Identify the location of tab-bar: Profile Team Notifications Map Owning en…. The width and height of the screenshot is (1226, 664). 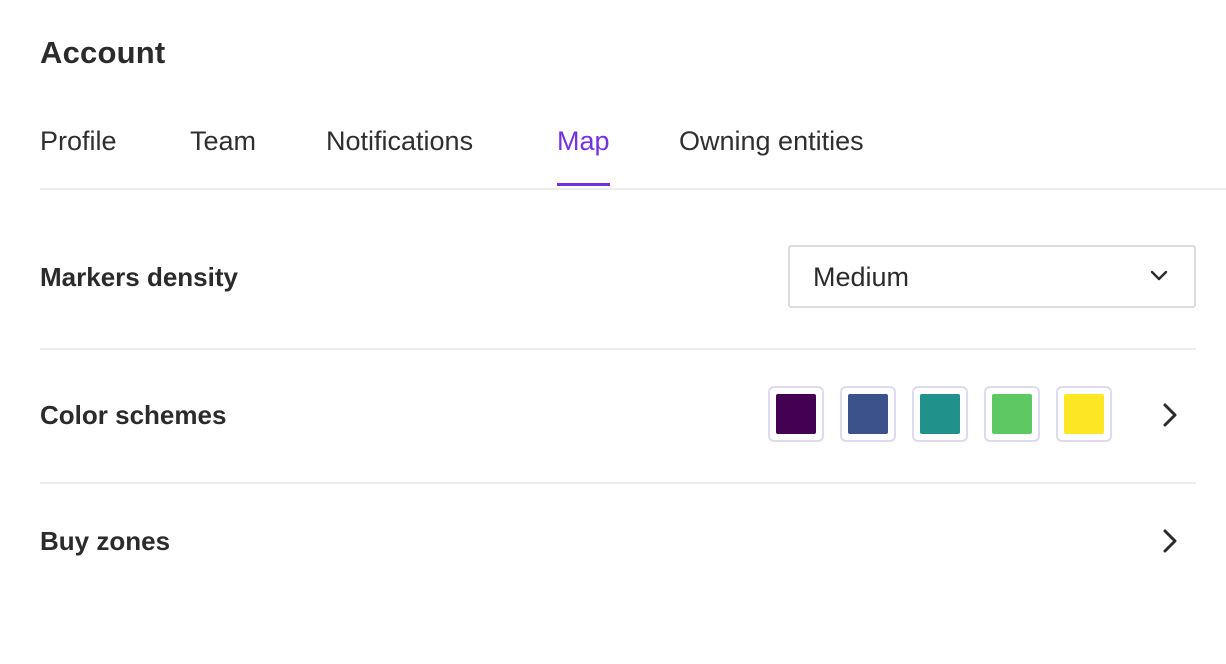
(633, 150).